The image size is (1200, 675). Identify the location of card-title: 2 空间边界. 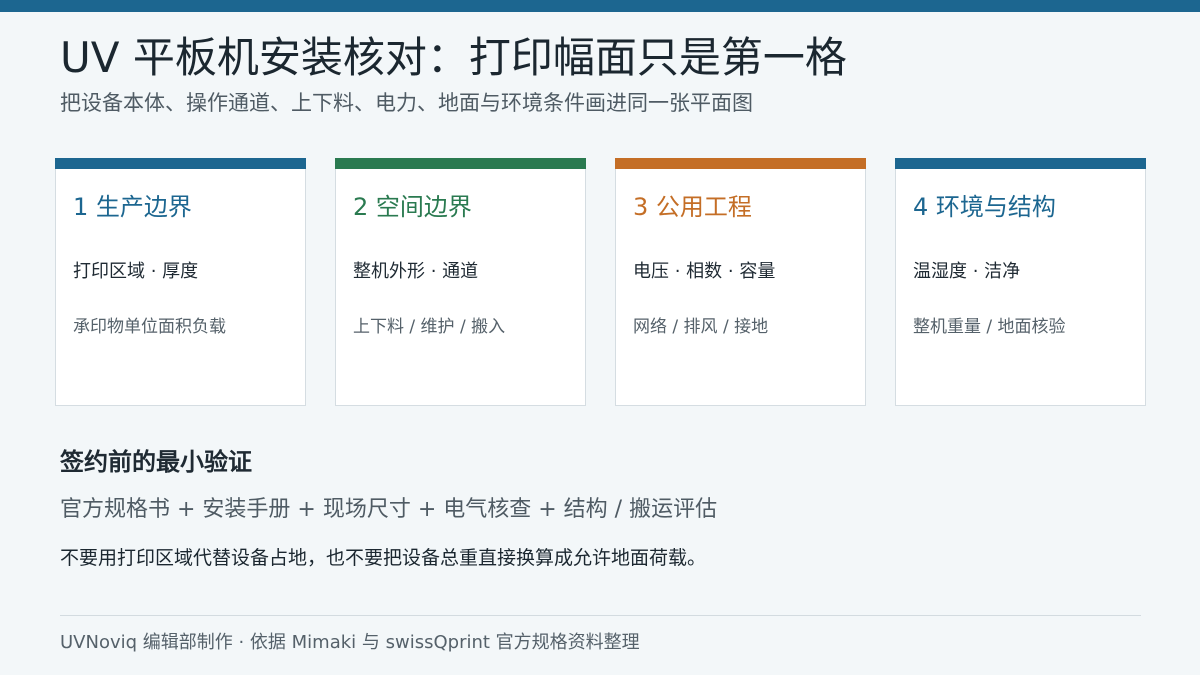
(412, 207).